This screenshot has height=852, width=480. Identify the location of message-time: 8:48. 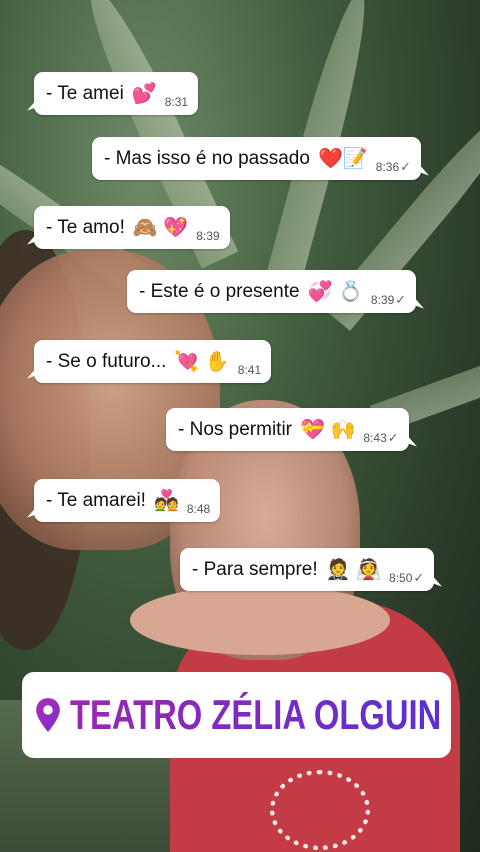
(198, 509).